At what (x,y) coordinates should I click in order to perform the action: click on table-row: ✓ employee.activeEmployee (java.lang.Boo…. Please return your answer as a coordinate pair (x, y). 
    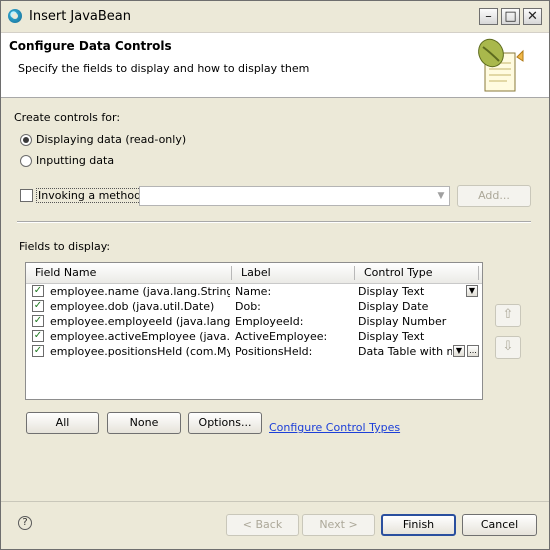
    Looking at the image, I should click on (254, 336).